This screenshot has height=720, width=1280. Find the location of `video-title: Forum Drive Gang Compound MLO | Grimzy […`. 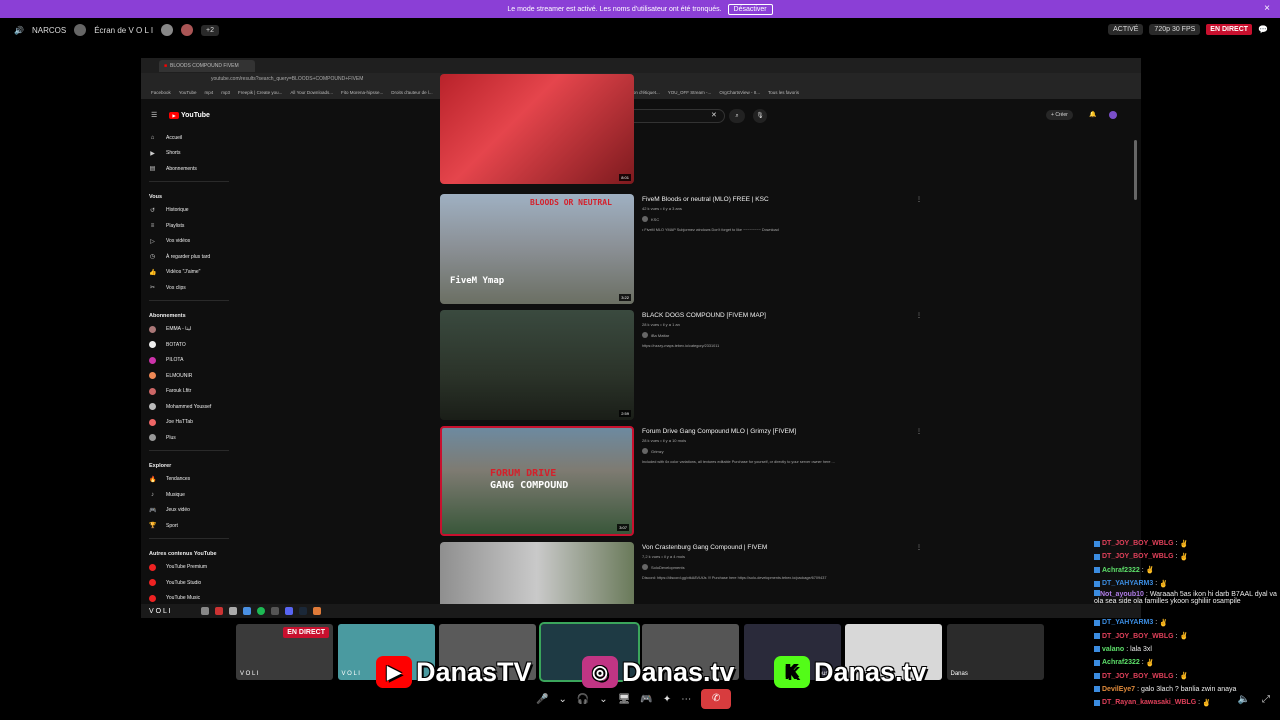

video-title: Forum Drive Gang Compound MLO | Grimzy [… is located at coordinates (817, 431).